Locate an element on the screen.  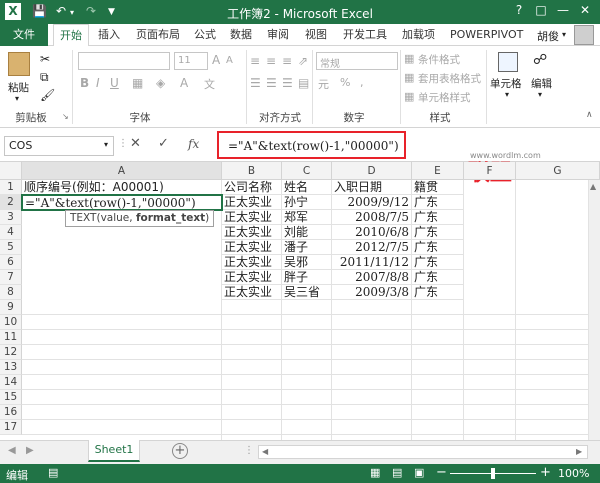
table-cell: 2012/7/5 is located at coordinates (372, 247).